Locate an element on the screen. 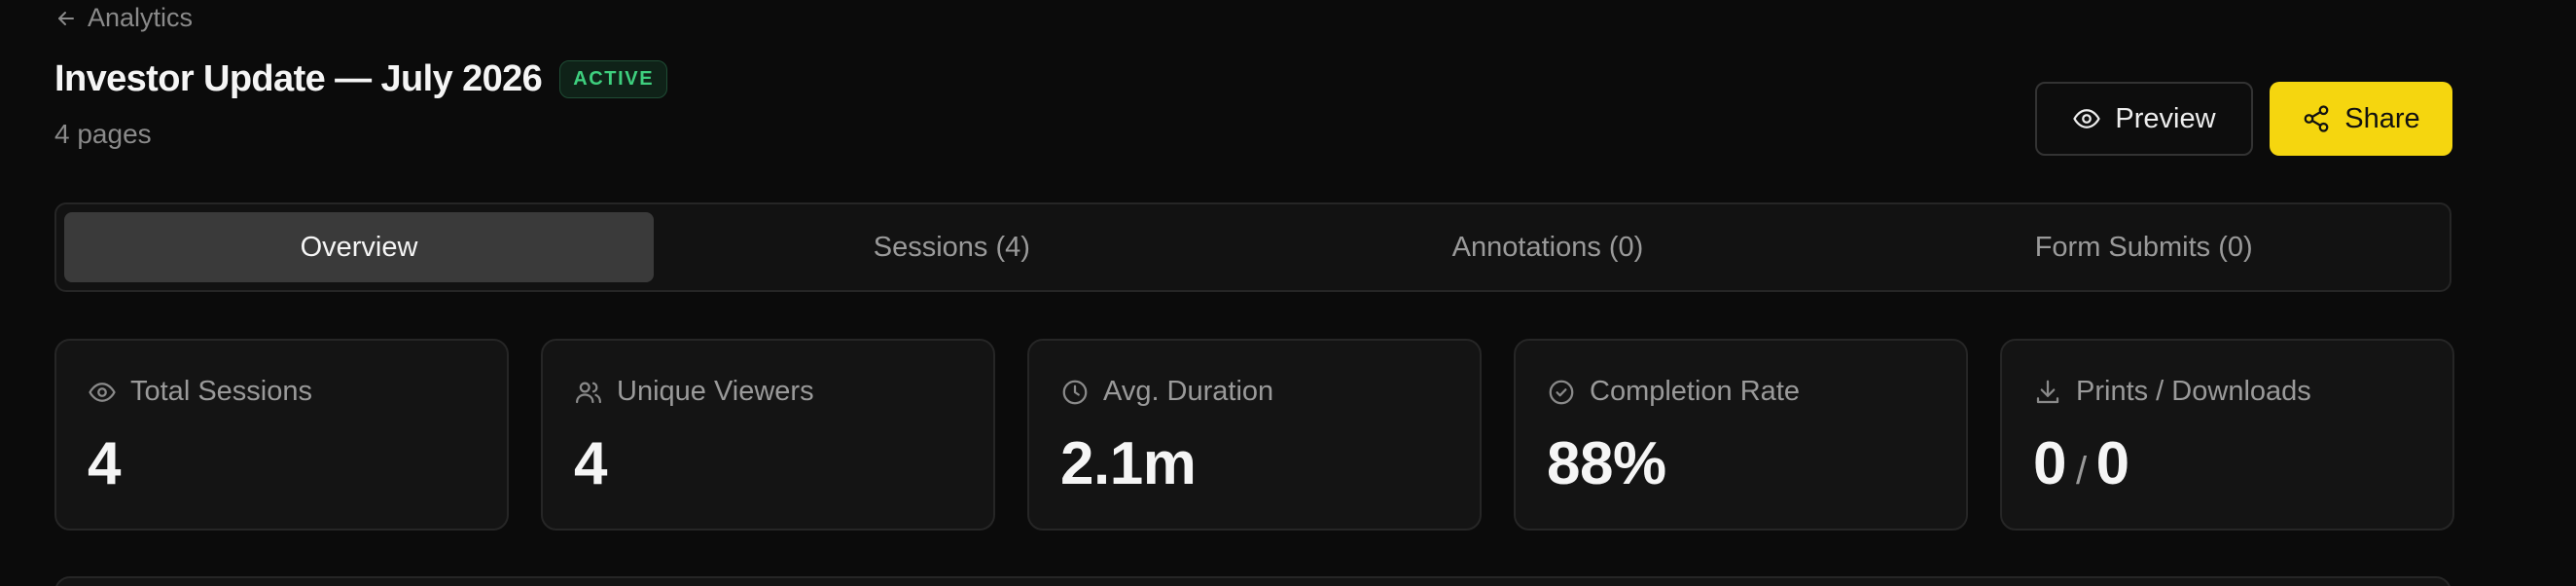 The width and height of the screenshot is (2576, 586). downloads-value: 0 is located at coordinates (2112, 463).